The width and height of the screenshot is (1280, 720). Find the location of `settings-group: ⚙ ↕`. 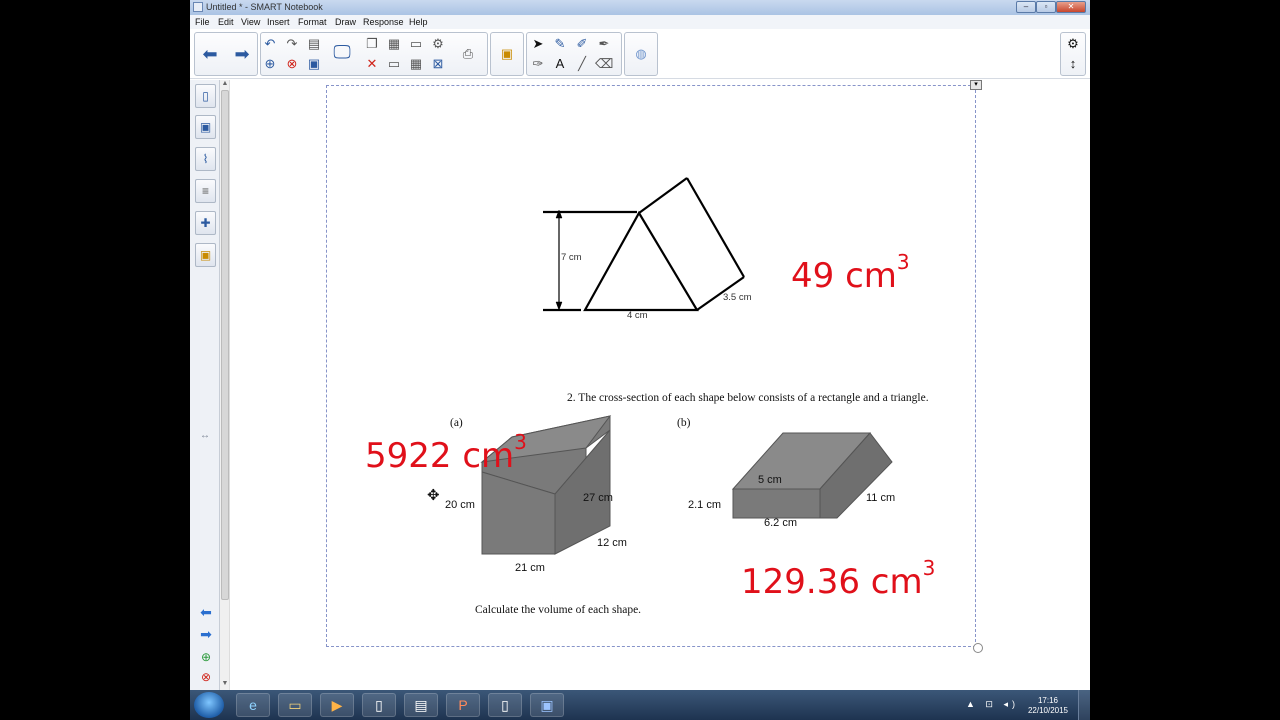

settings-group: ⚙ ↕ is located at coordinates (1073, 54).